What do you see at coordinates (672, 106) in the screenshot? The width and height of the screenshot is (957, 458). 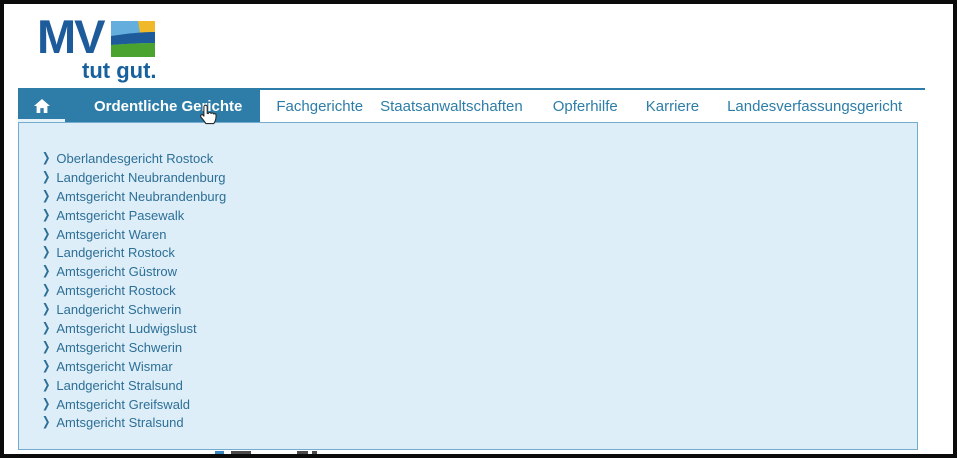 I see `nav-item-karriere: Karriere` at bounding box center [672, 106].